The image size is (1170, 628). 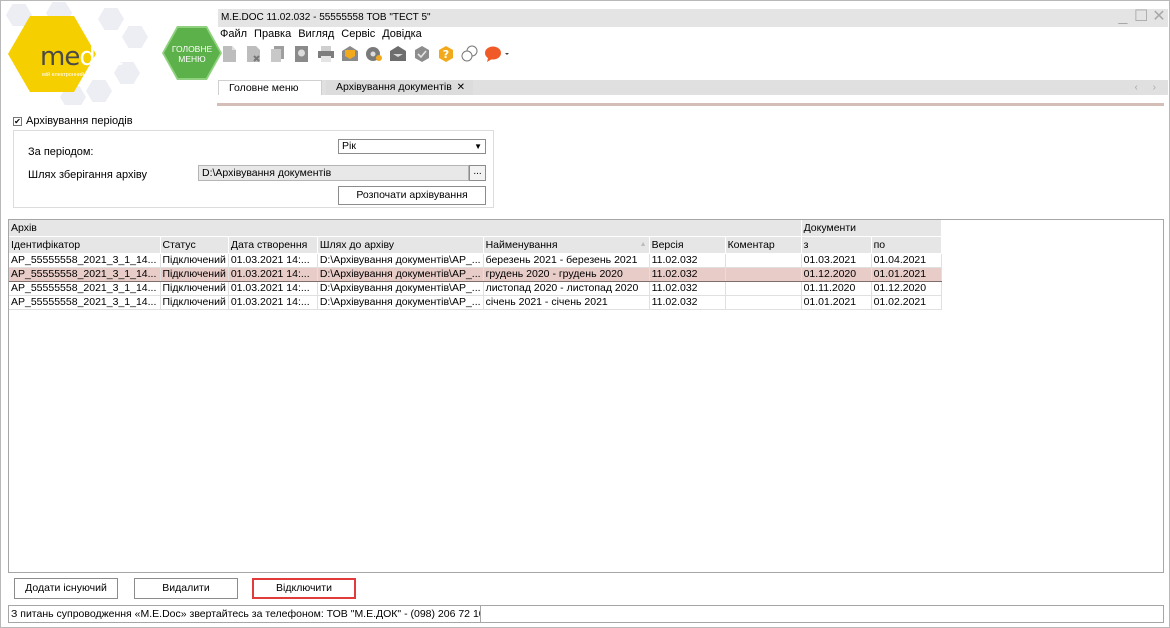 I want to click on help-icon: ?, so click(x=445, y=53).